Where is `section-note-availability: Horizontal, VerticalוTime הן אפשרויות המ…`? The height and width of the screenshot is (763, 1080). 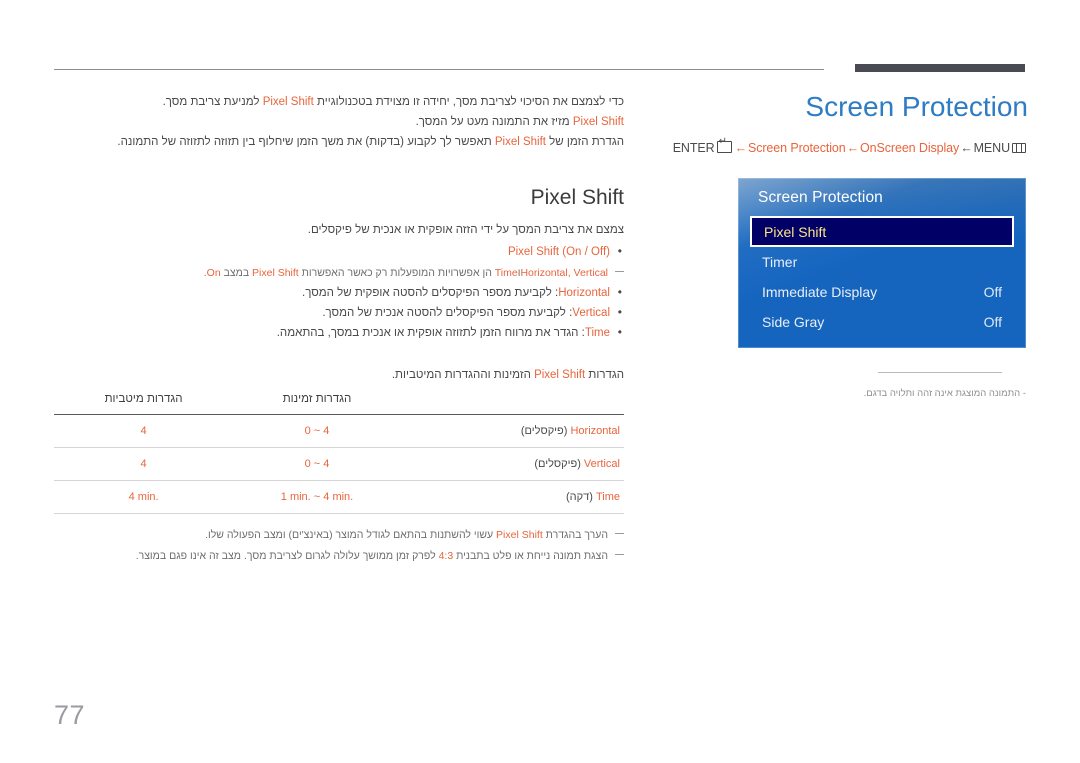 section-note-availability: Horizontal, VerticalוTime הן אפשרויות המ… is located at coordinates (339, 273).